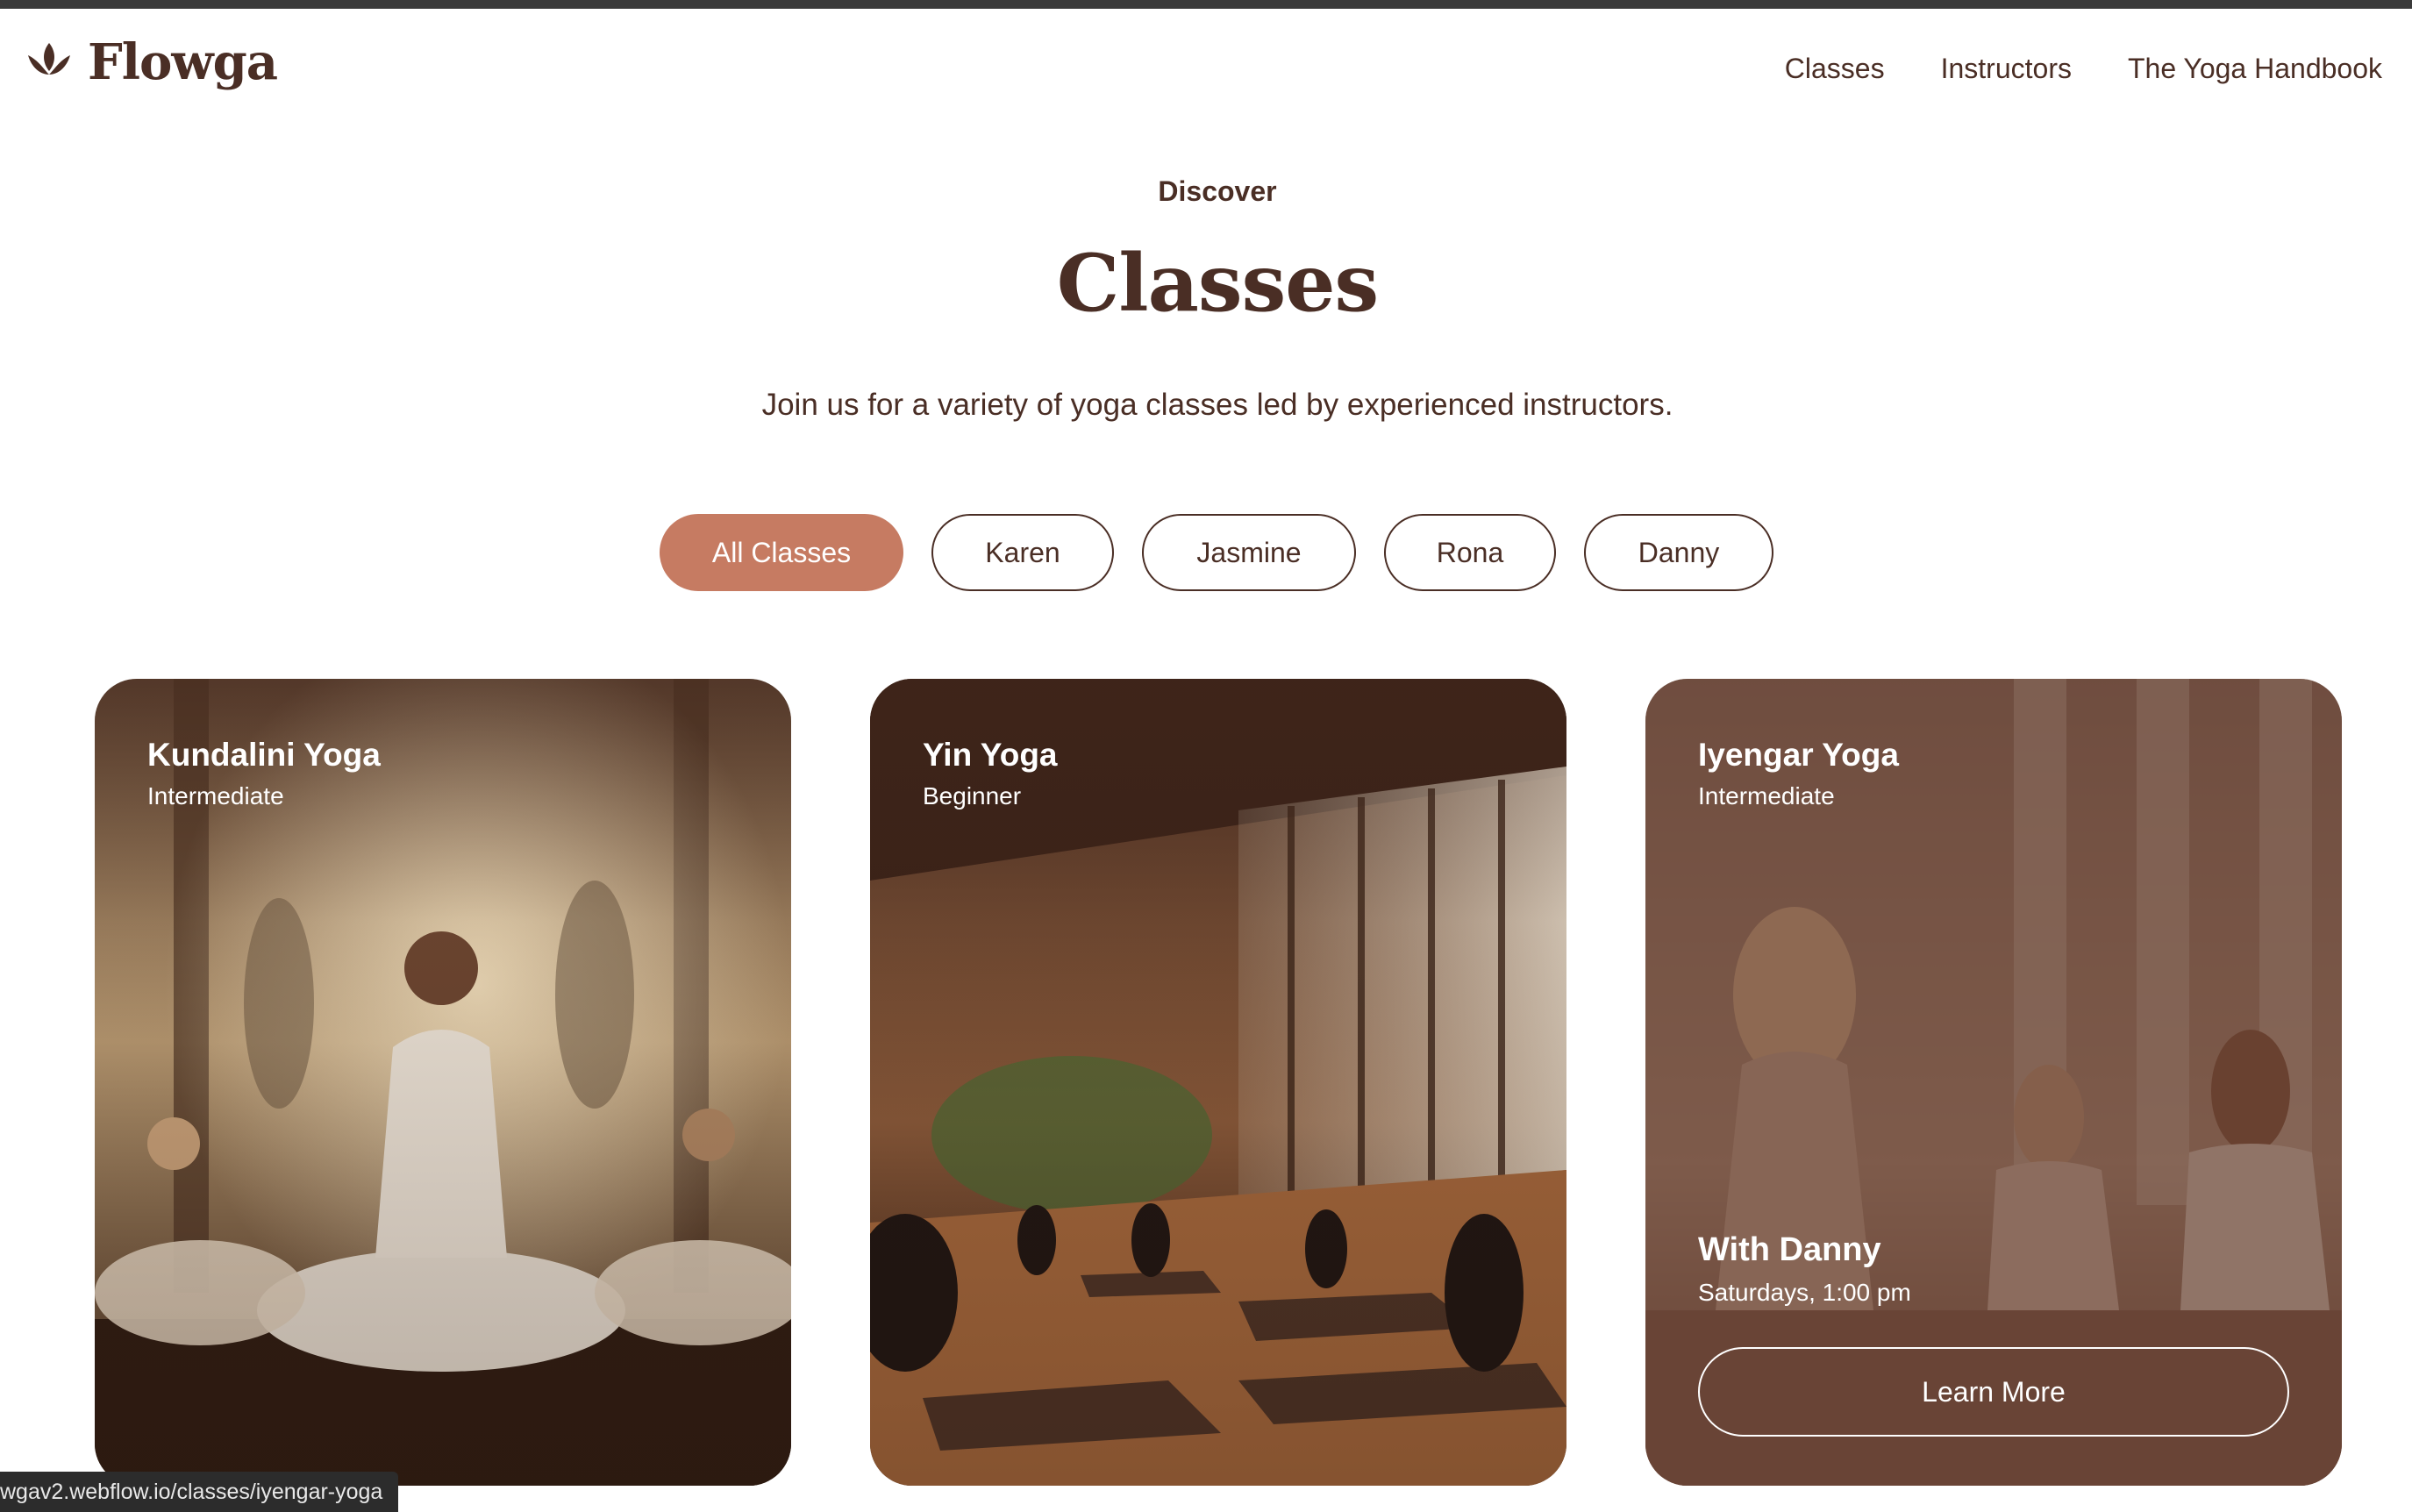  What do you see at coordinates (1470, 552) in the screenshot?
I see `filter-rona: Rona` at bounding box center [1470, 552].